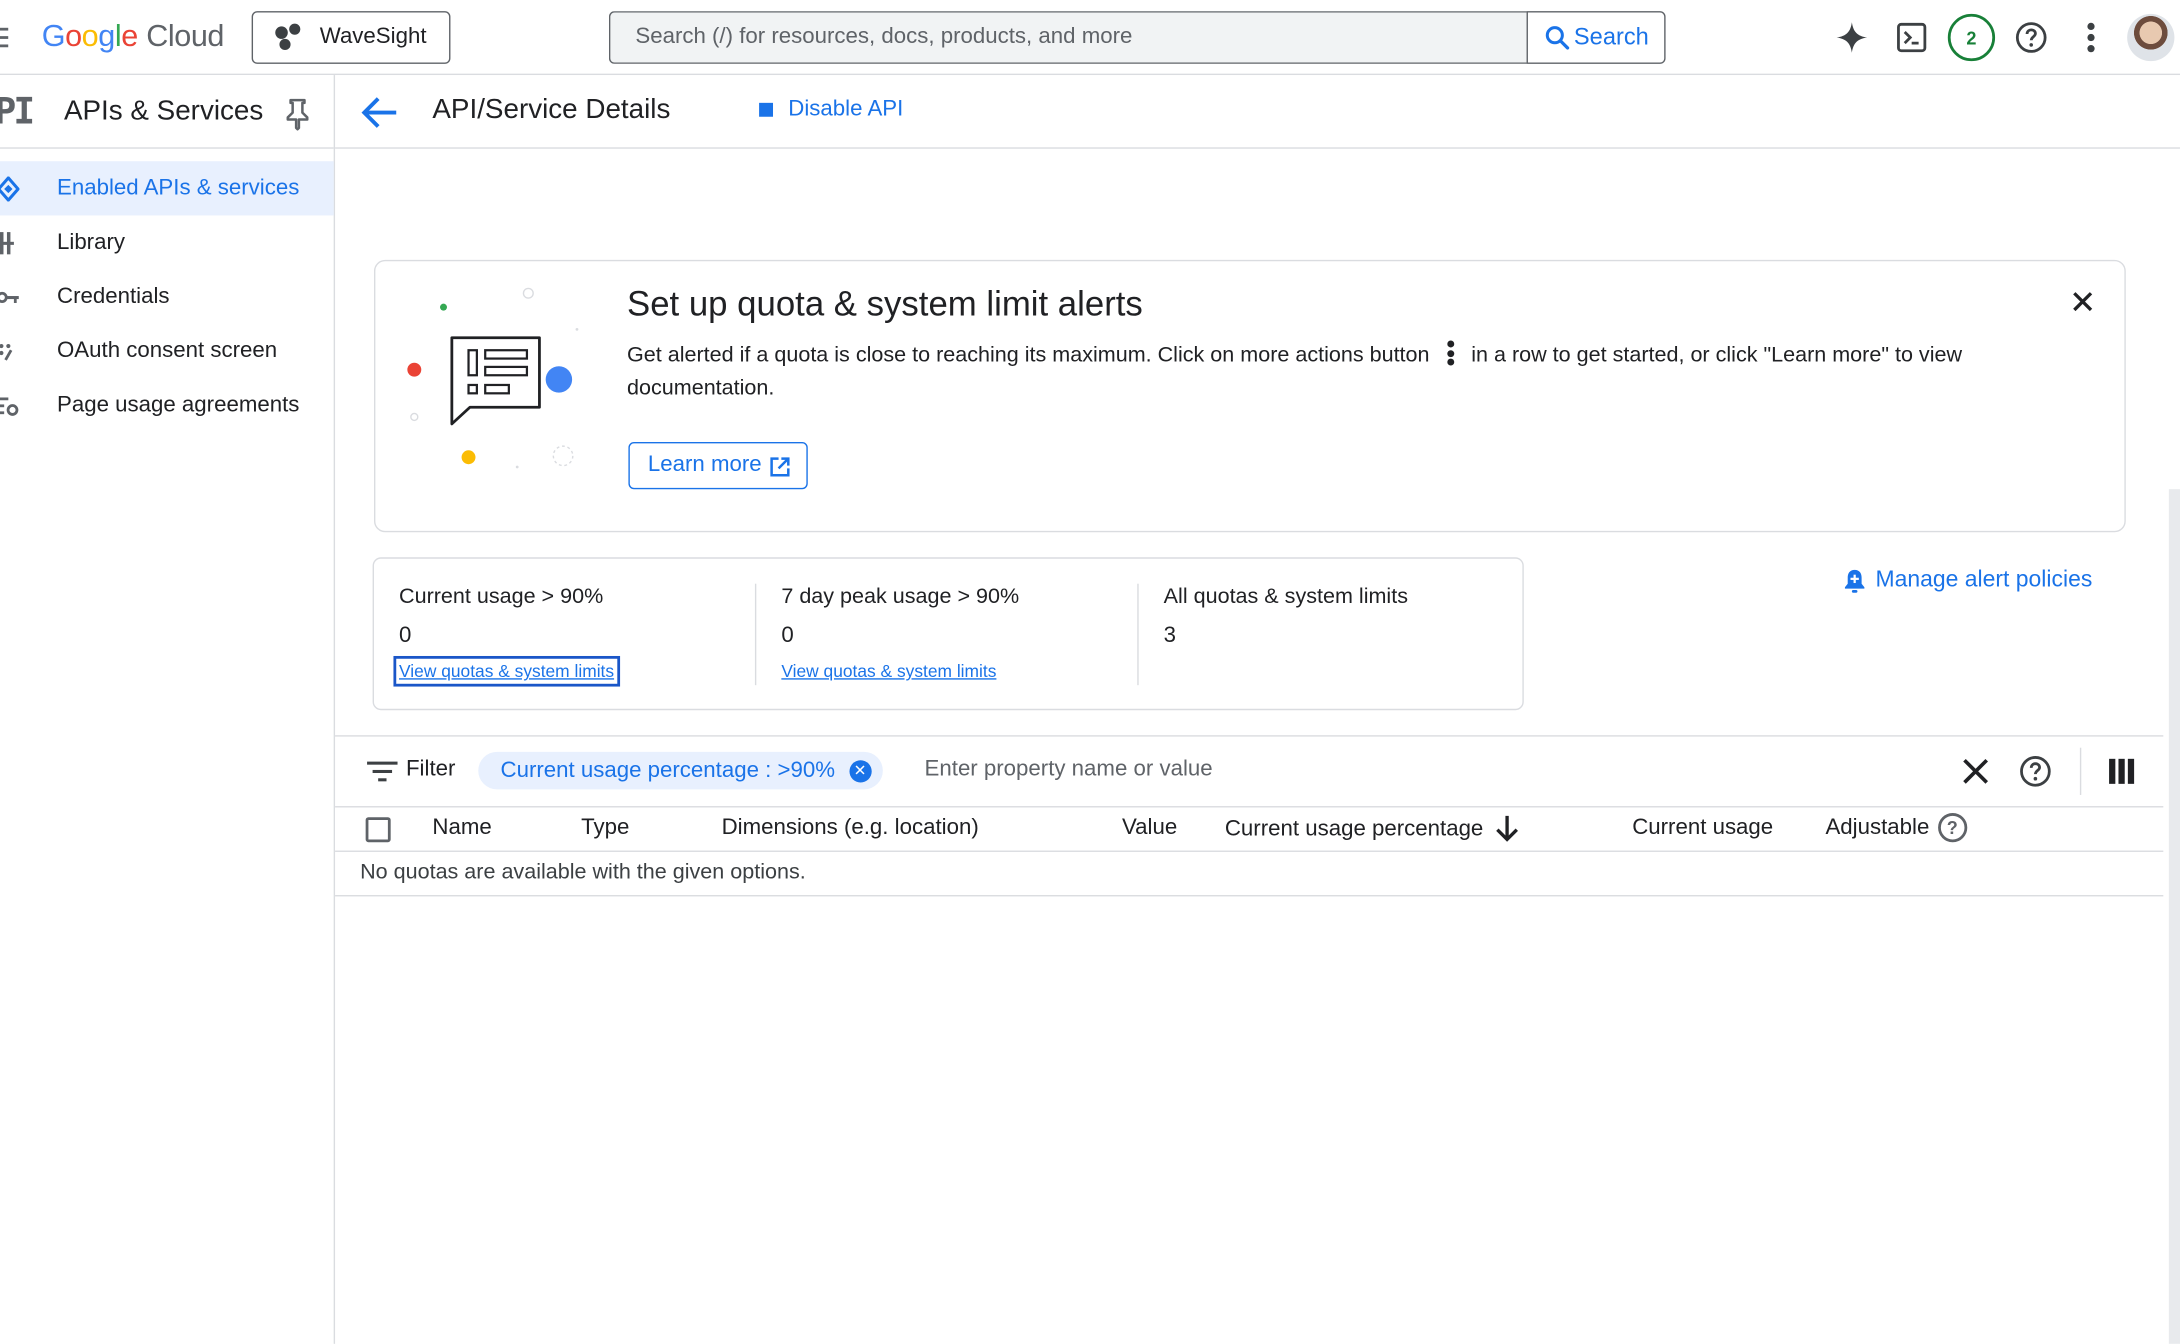 The width and height of the screenshot is (2180, 1344). What do you see at coordinates (1257, 148) in the screenshot?
I see `header-divider` at bounding box center [1257, 148].